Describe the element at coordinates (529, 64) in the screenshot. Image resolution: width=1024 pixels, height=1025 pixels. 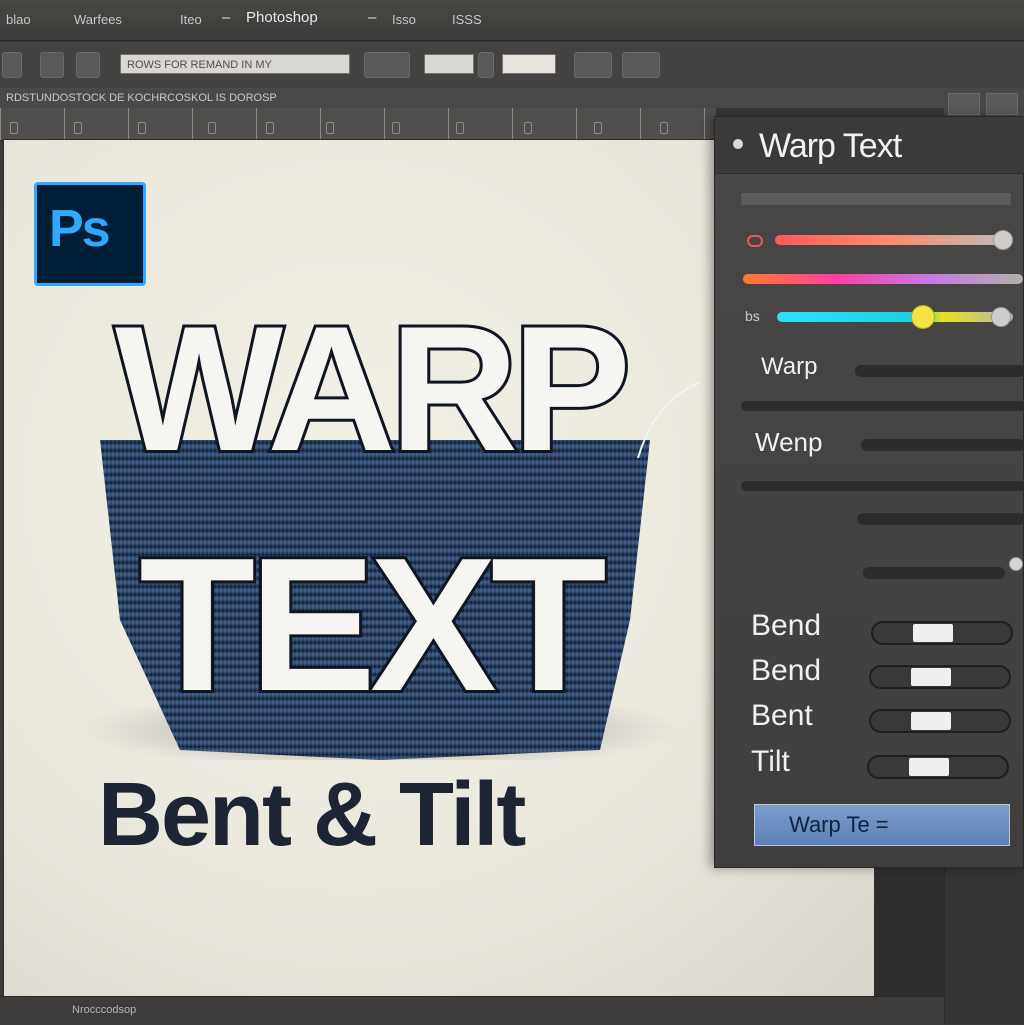
I see `color-swatch-field` at that location.